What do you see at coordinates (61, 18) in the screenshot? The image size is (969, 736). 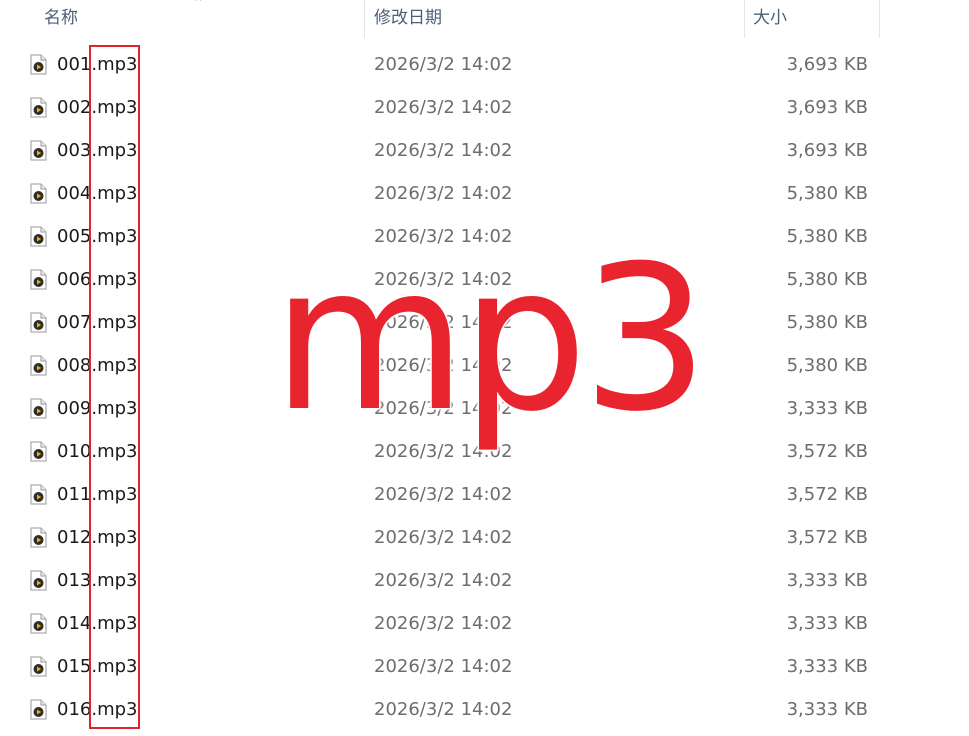 I see `column-header-name: 名称` at bounding box center [61, 18].